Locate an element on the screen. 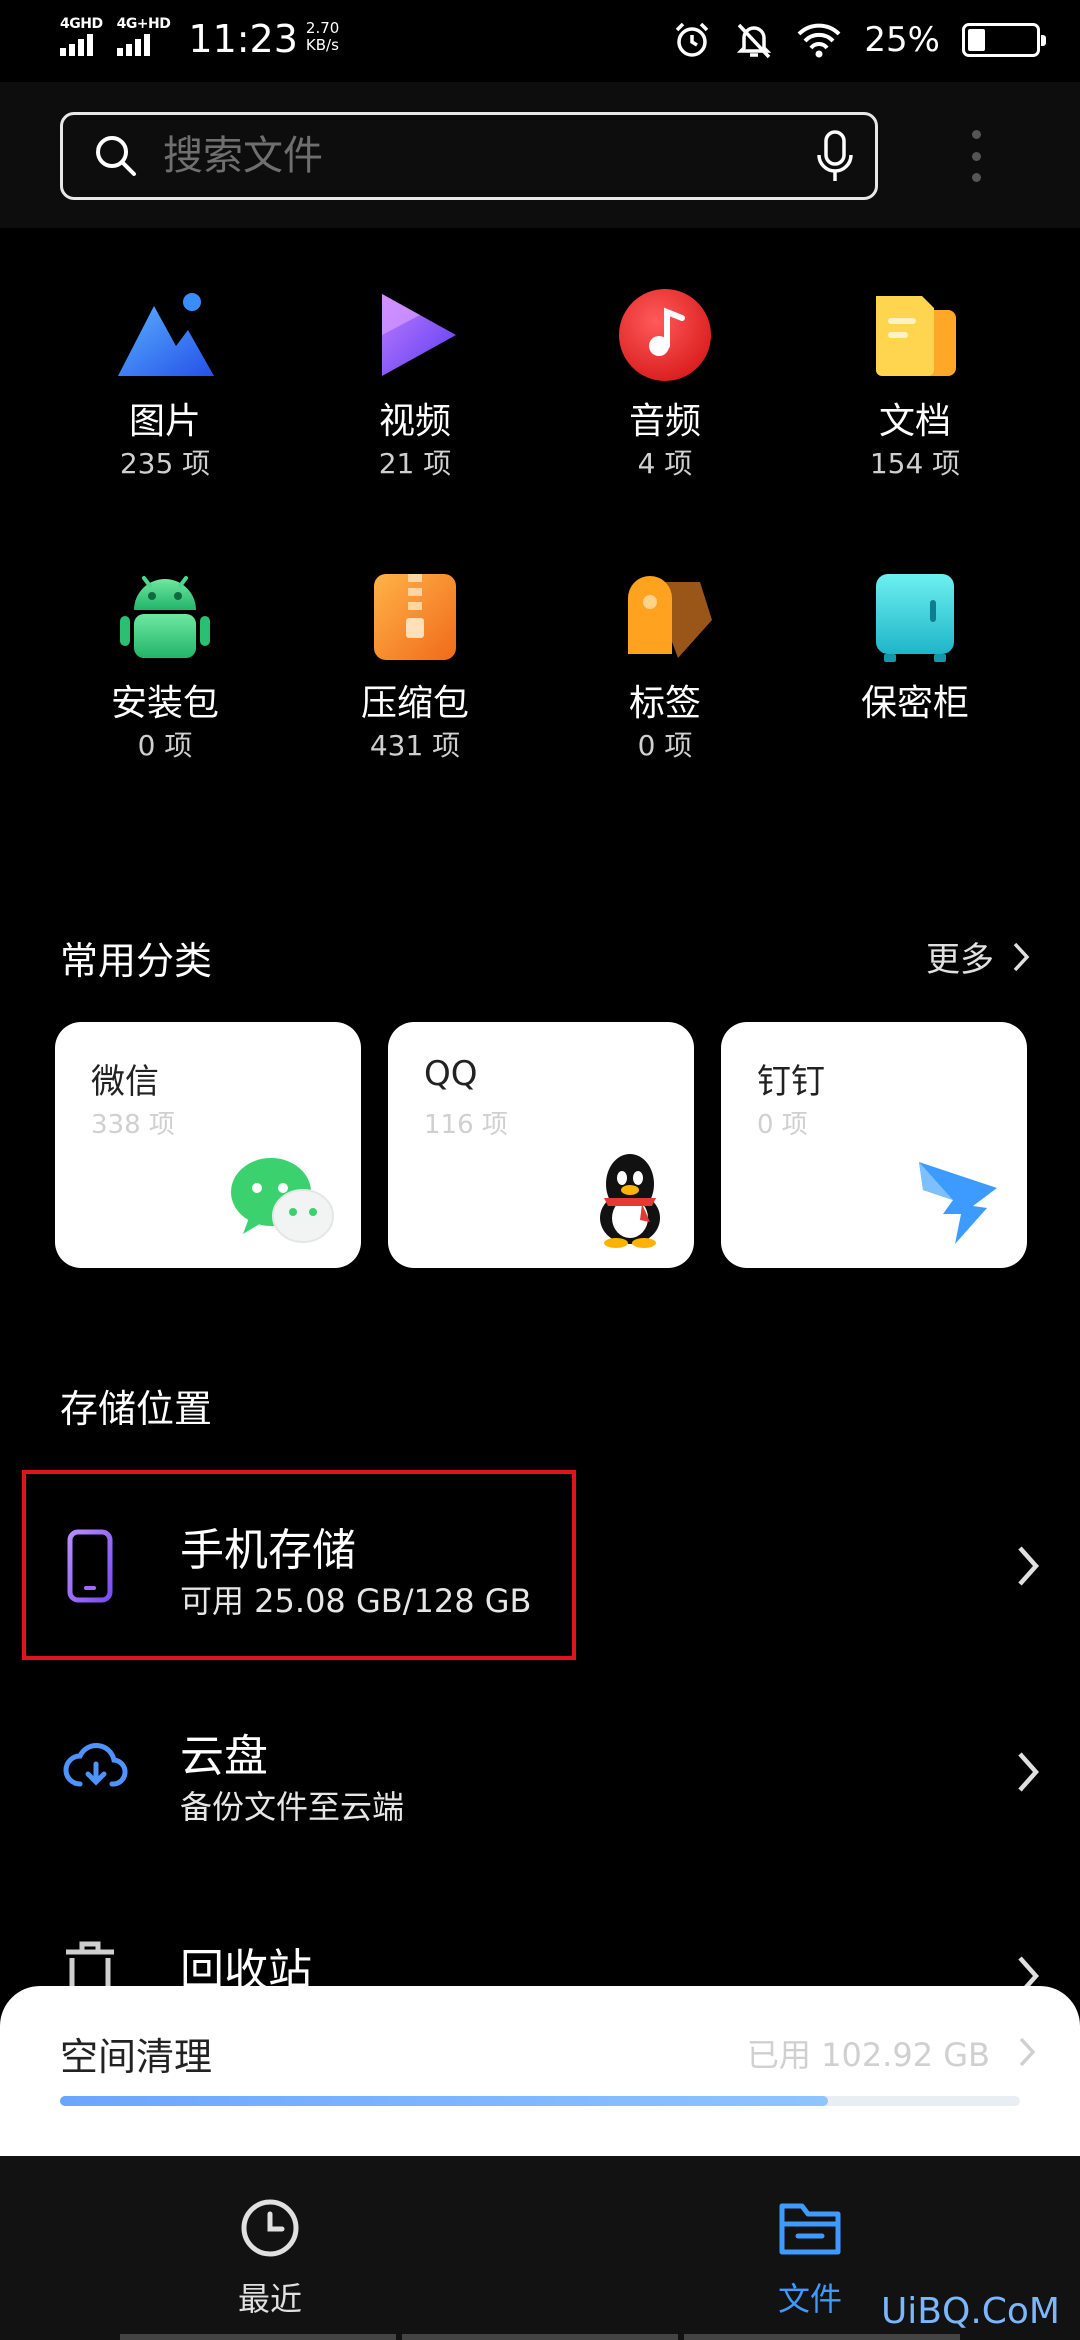 The image size is (1080, 2340). wechat-icon is located at coordinates (282, 1200).